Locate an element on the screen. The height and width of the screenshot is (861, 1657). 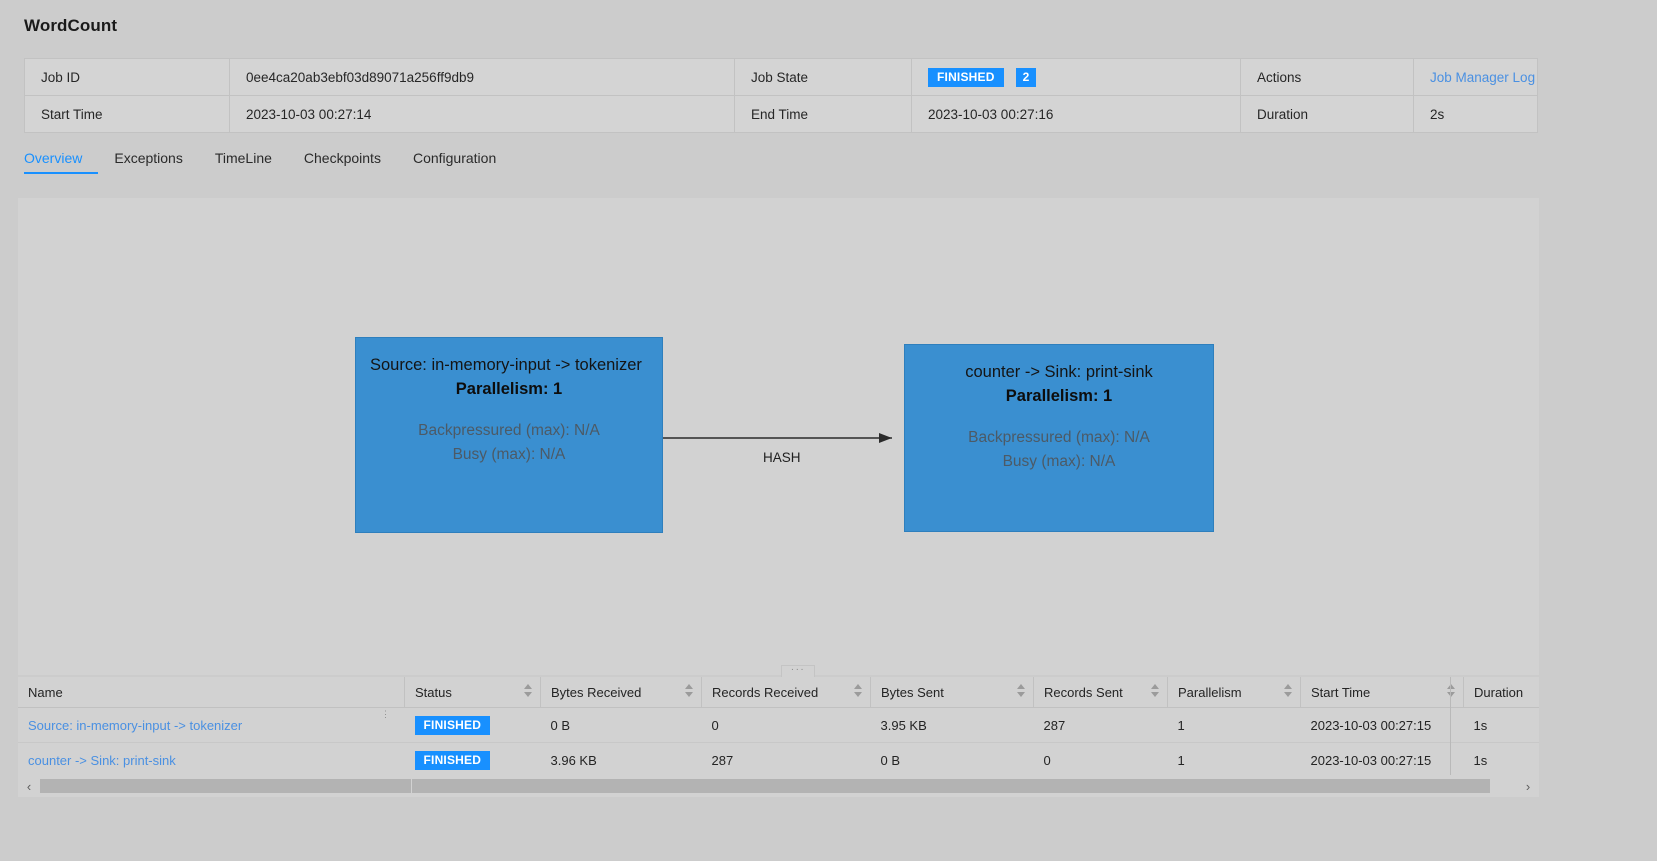
cell-bytes-sent: 3.95 KB is located at coordinates (952, 725).